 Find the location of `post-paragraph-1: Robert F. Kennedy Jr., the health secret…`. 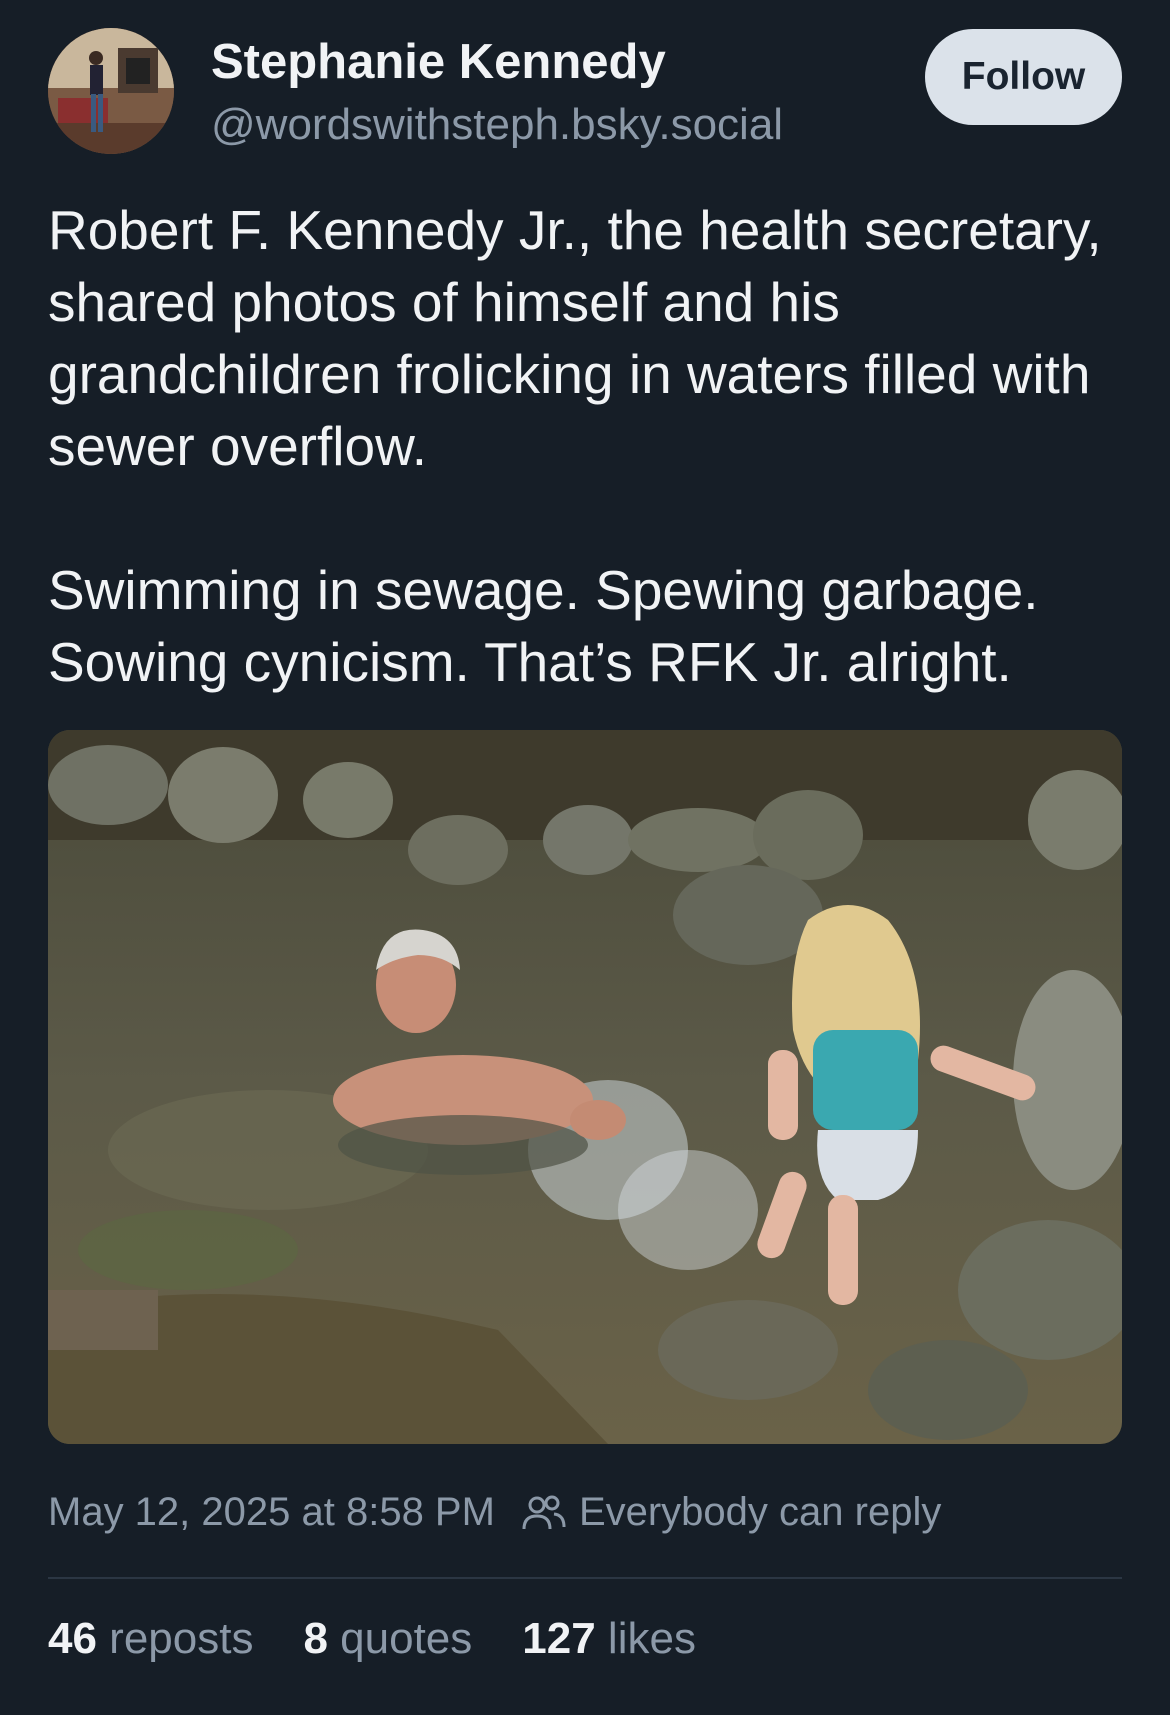

post-paragraph-1: Robert F. Kennedy Jr., the health secret… is located at coordinates (575, 338).